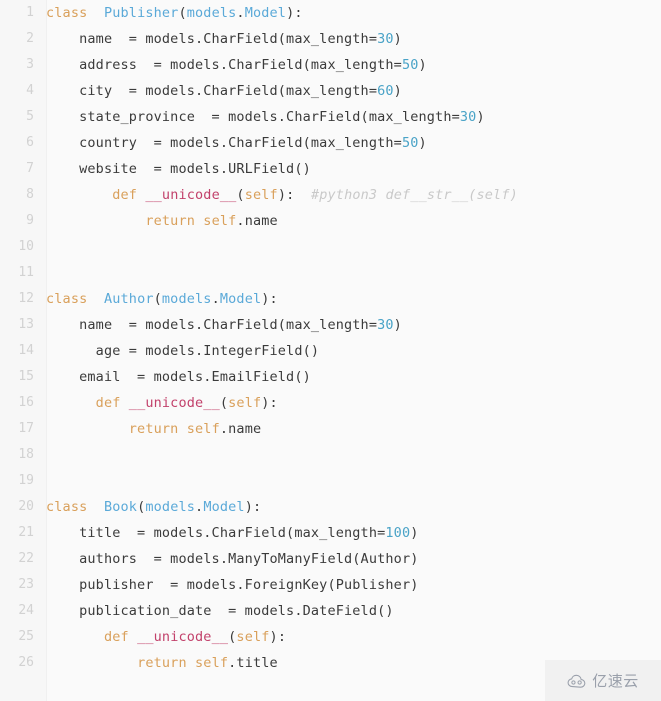 The width and height of the screenshot is (661, 701). What do you see at coordinates (414, 195) in the screenshot?
I see `code-token: #python3 def__str__(self)` at bounding box center [414, 195].